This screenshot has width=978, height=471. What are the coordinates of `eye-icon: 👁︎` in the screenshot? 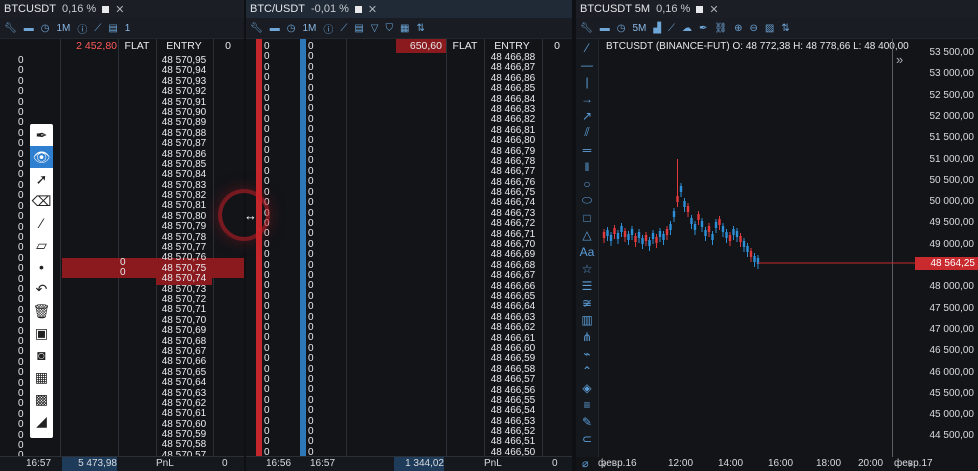 It's located at (41, 157).